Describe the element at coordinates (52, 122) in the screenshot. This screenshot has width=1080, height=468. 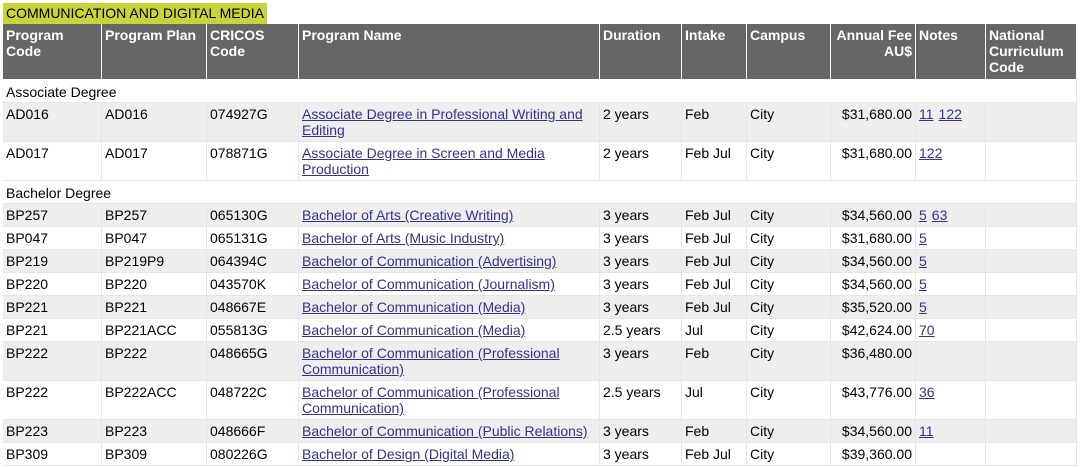
I see `program-code-cell: AD016` at that location.